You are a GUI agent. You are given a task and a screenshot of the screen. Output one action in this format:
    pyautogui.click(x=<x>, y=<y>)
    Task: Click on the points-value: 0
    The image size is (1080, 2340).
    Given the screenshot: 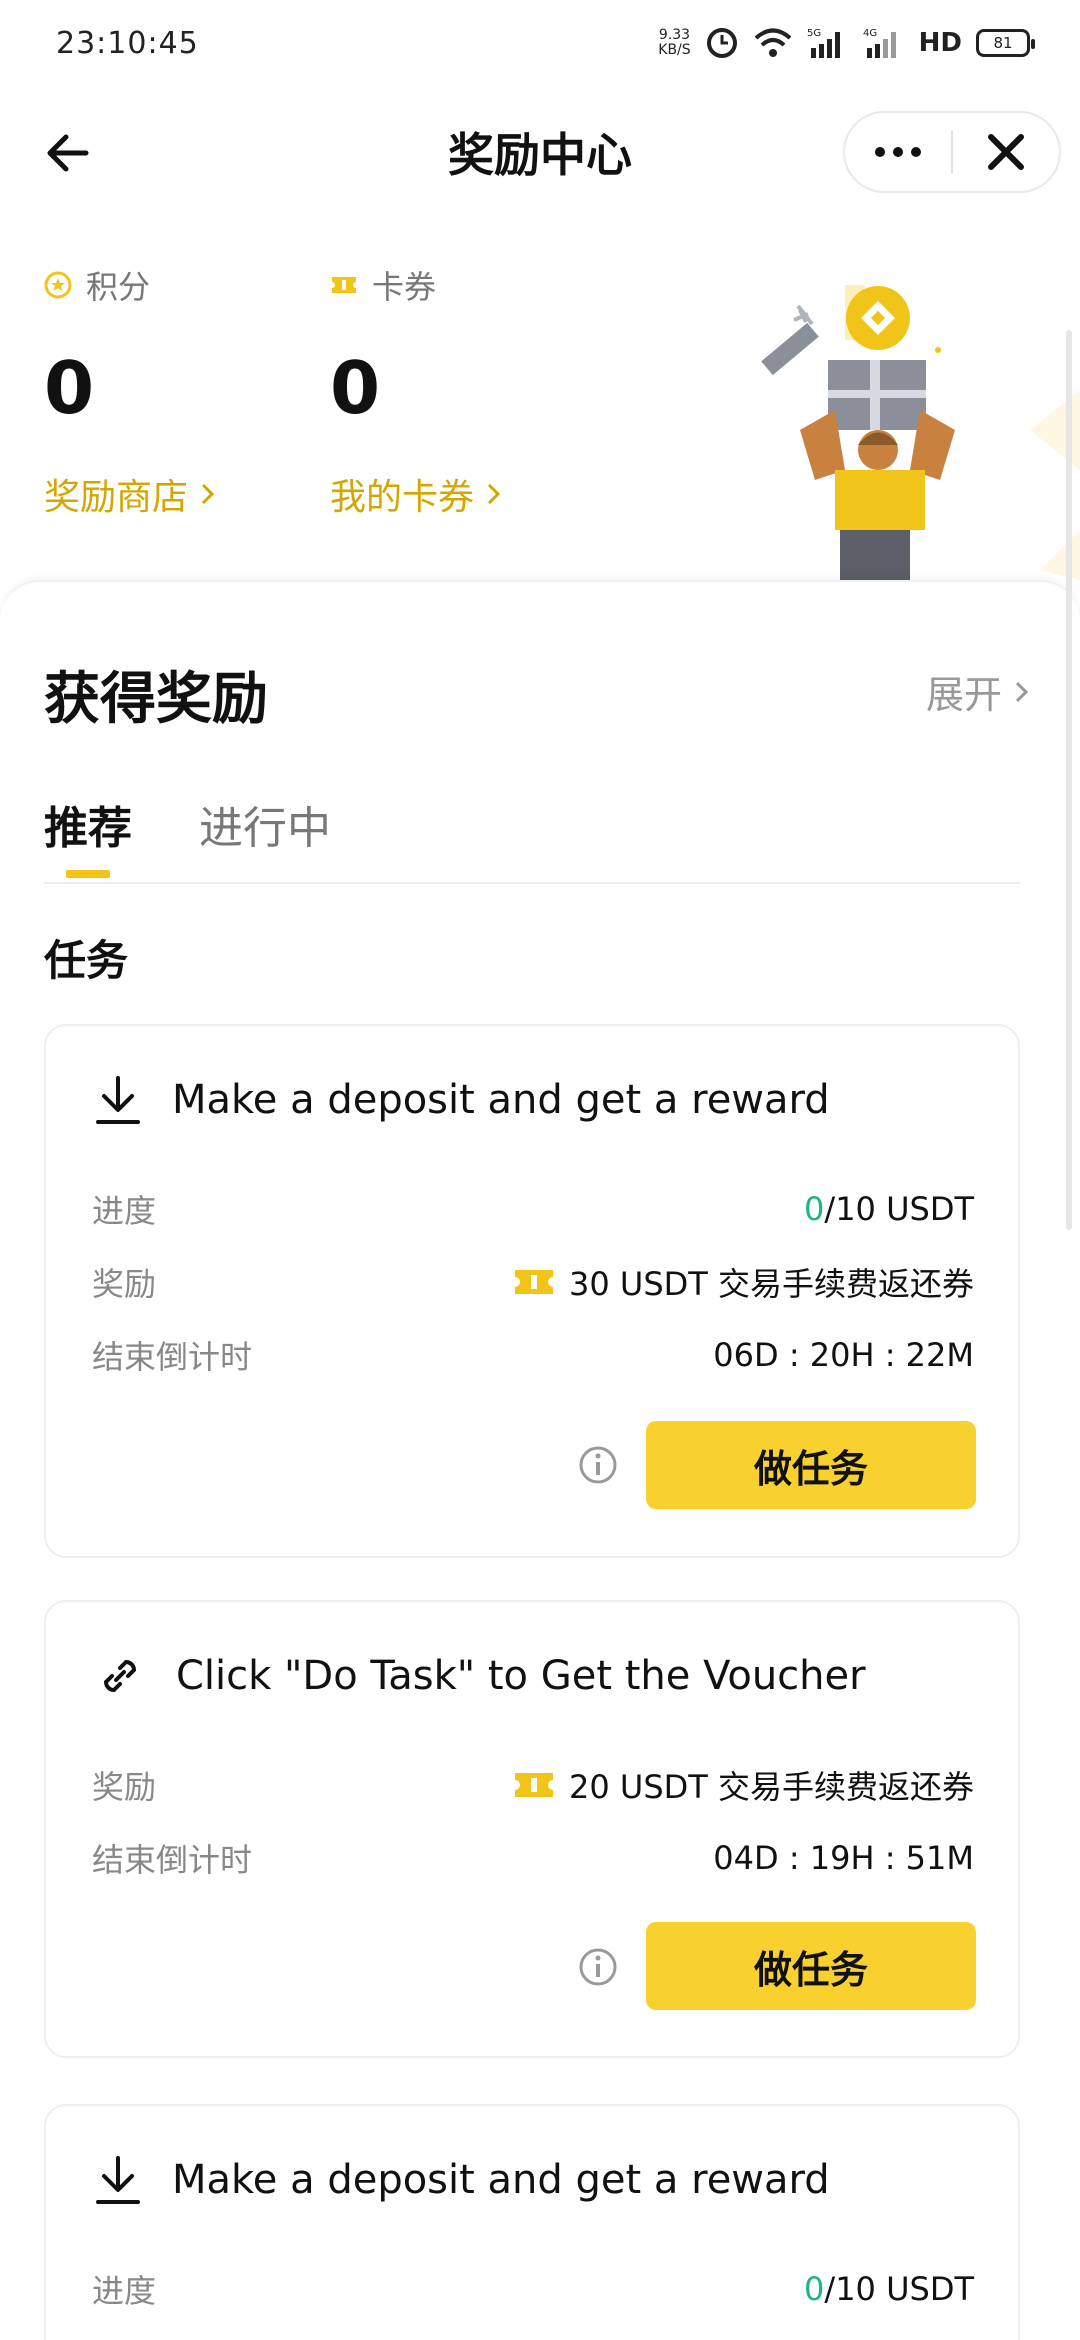 What is the action you would take?
    pyautogui.click(x=69, y=388)
    